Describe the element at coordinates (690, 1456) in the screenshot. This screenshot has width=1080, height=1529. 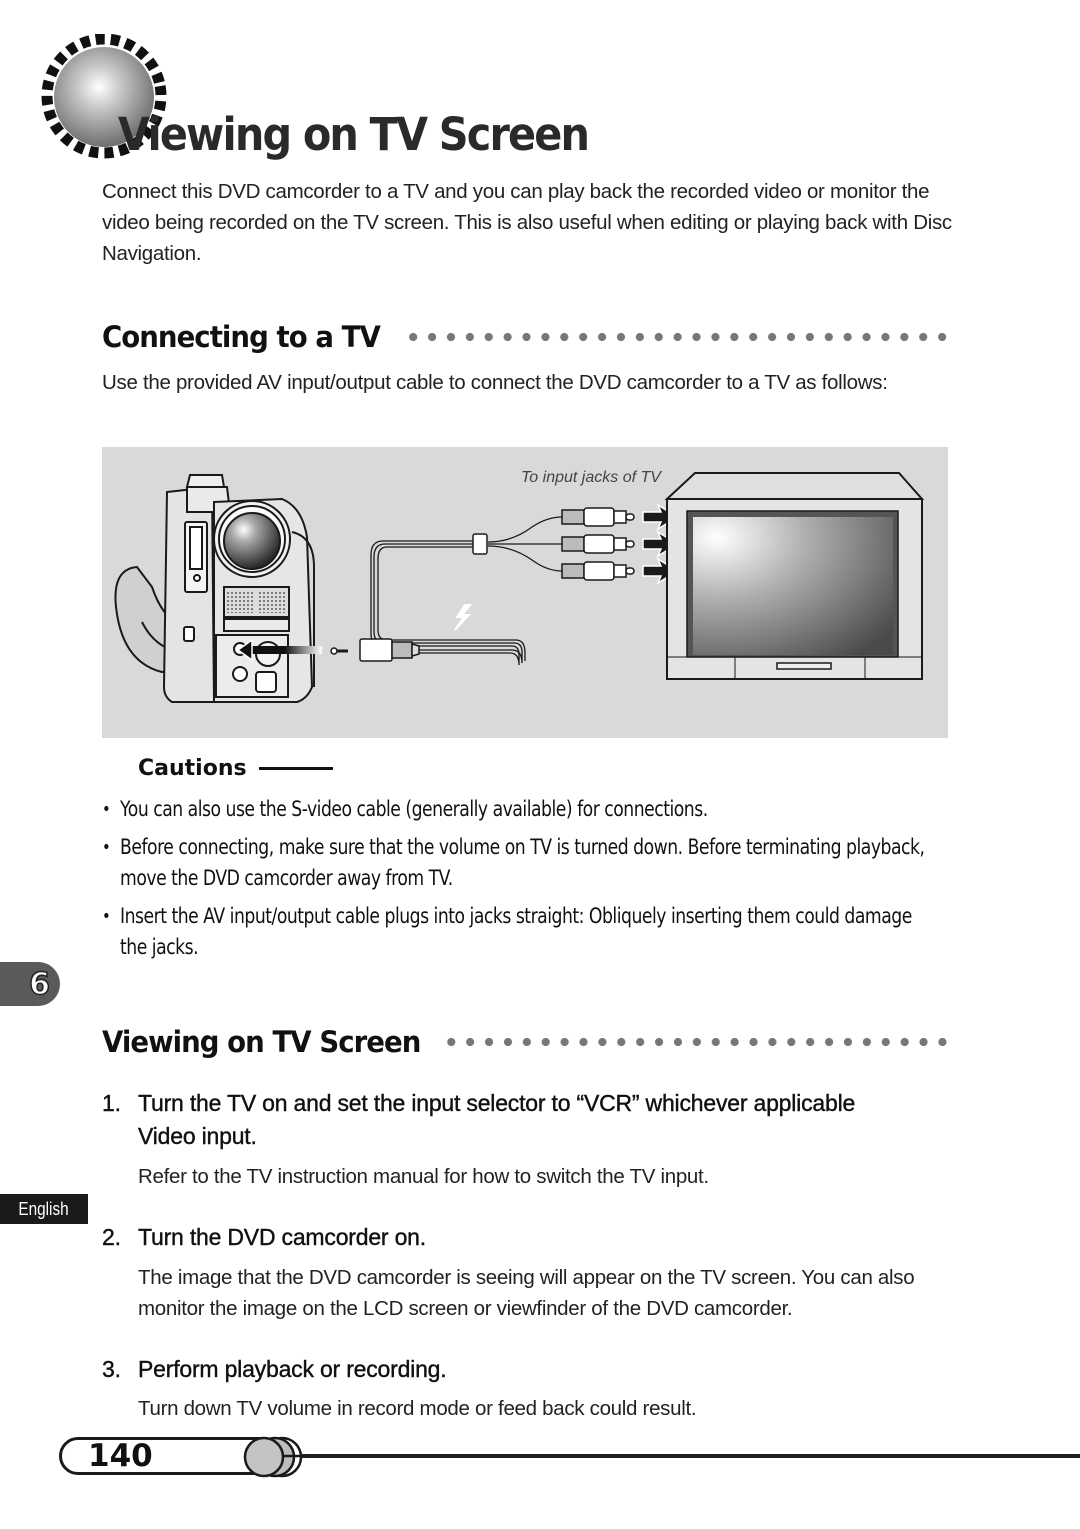
I see `footer-rule` at that location.